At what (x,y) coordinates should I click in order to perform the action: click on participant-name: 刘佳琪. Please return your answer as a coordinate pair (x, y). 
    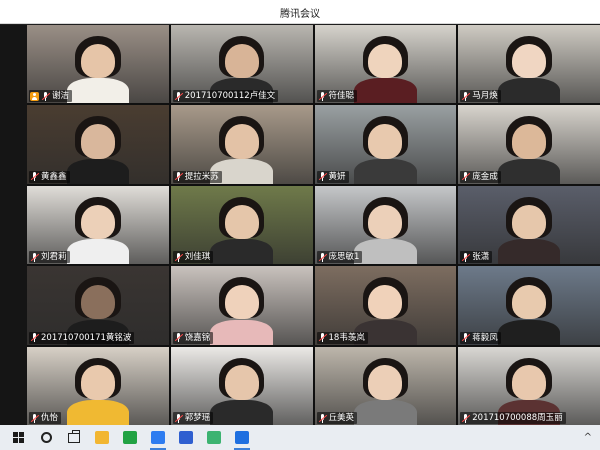
    Looking at the image, I should click on (197, 257).